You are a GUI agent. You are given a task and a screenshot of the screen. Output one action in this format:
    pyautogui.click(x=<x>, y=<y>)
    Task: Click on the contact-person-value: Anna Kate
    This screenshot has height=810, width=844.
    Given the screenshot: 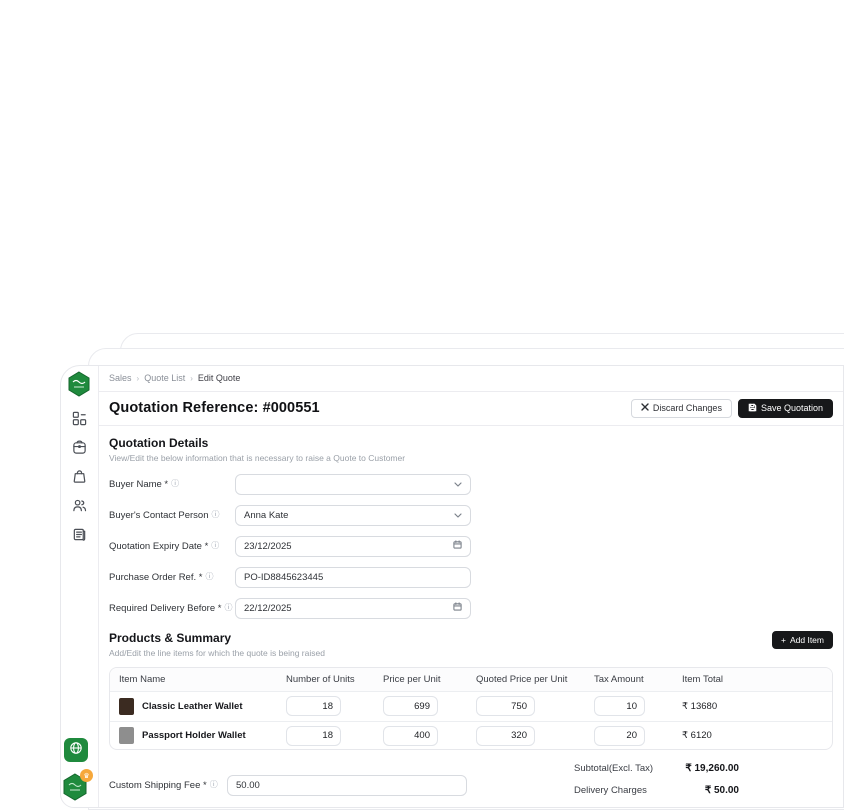 What is the action you would take?
    pyautogui.click(x=266, y=515)
    